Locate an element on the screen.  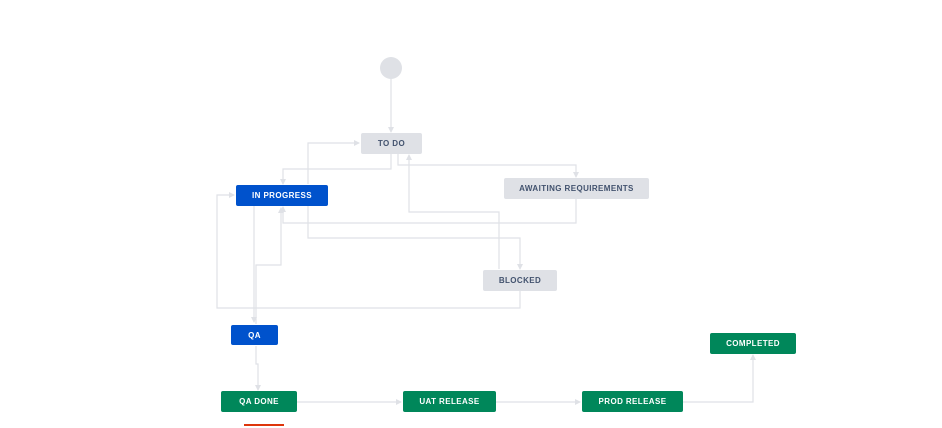
transition-blocked-to-todo is located at coordinates (453, 211).